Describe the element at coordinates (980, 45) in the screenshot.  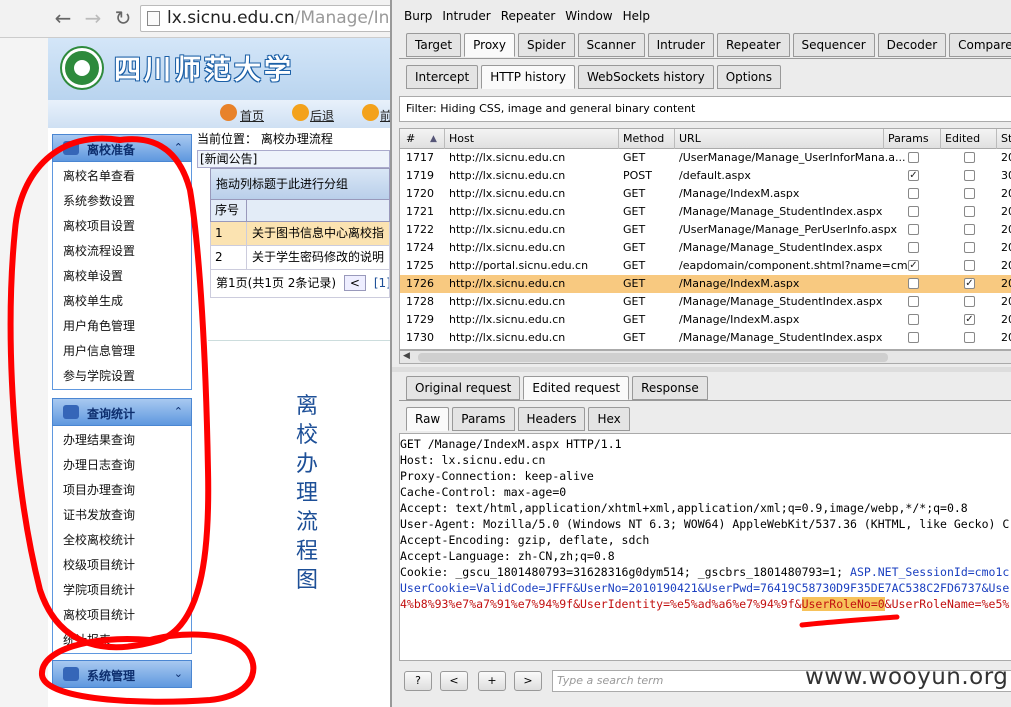
I see `tab-main: Comparer` at that location.